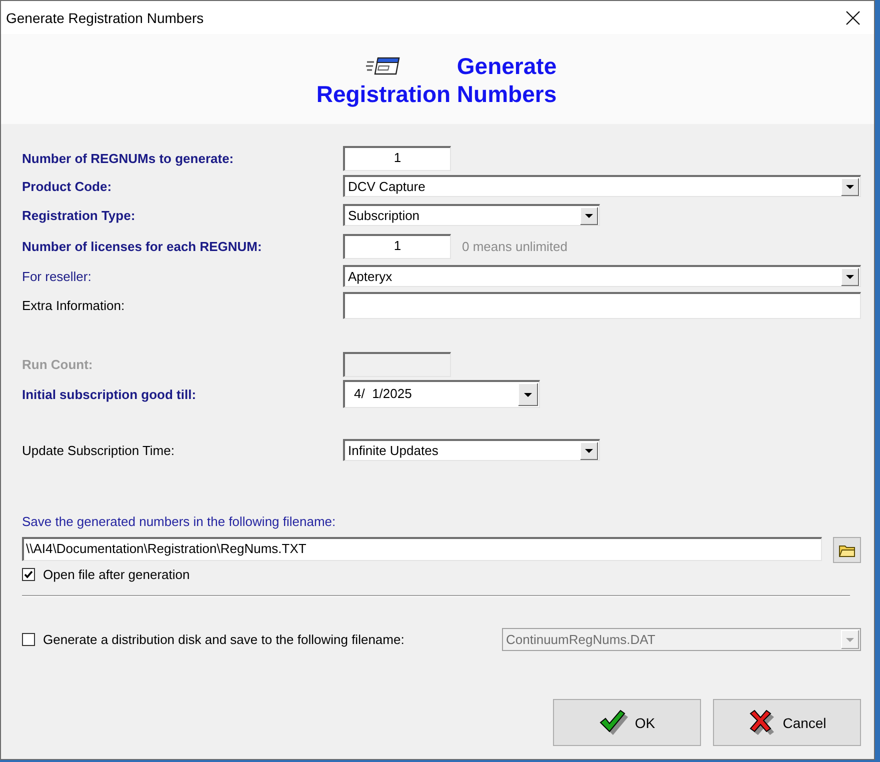  I want to click on dropdown: Infinite Updates, so click(471, 450).